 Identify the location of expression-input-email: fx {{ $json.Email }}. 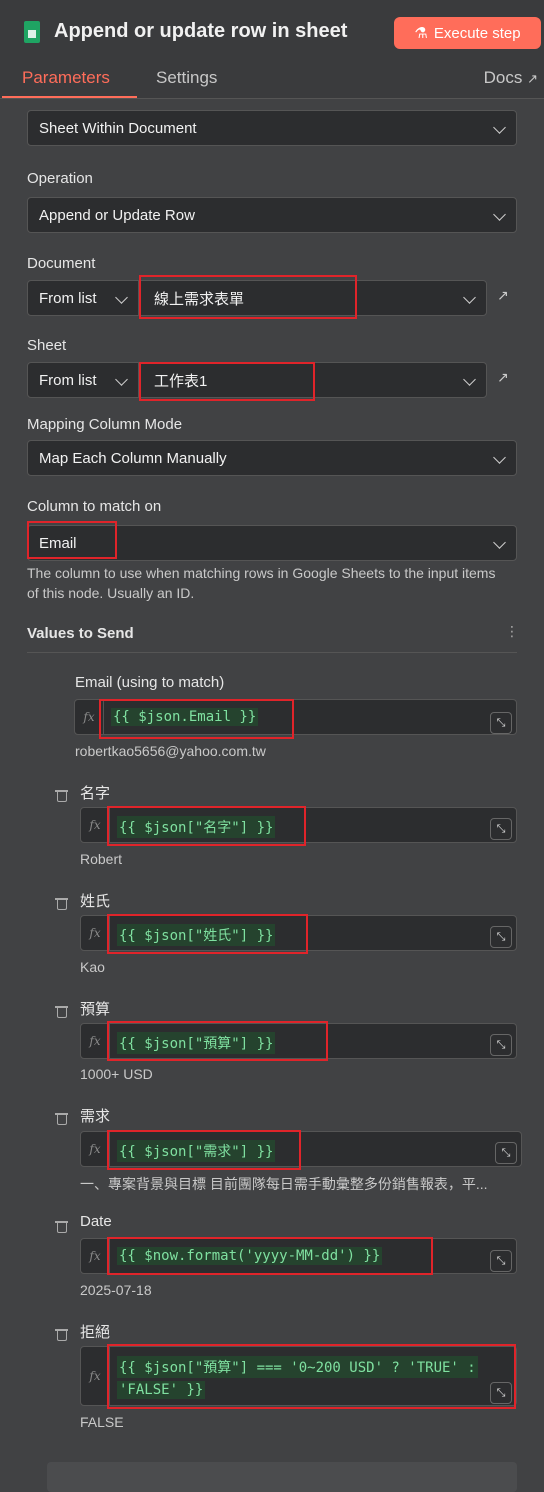
(295, 717).